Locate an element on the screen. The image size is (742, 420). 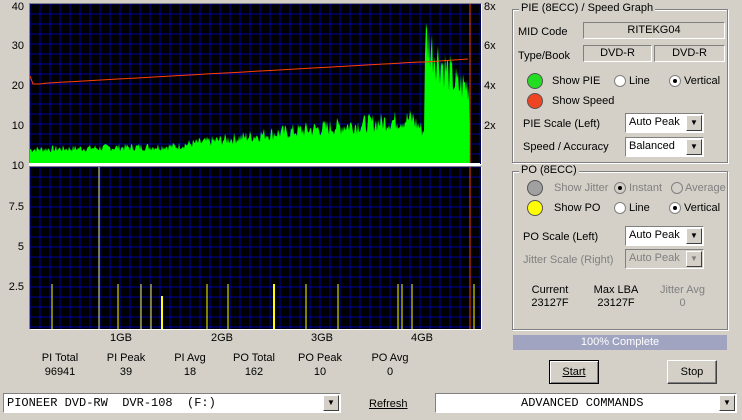
speed-axis-2x: 2x is located at coordinates (490, 126).